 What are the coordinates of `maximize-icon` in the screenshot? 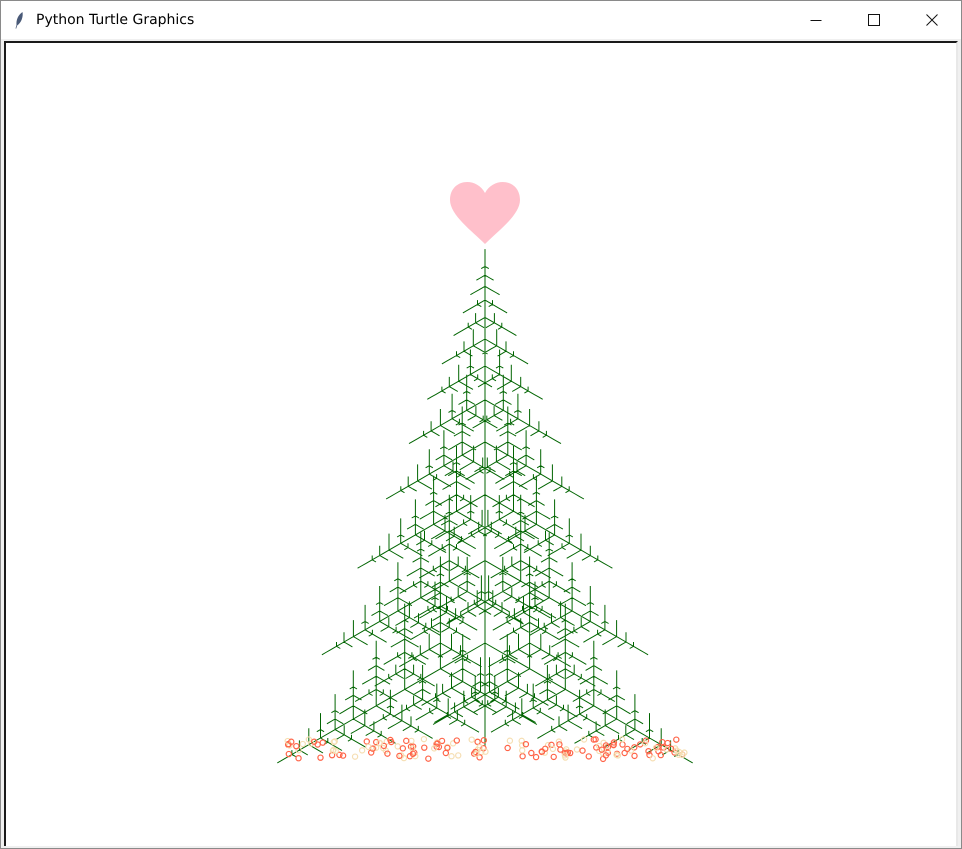 It's located at (874, 20).